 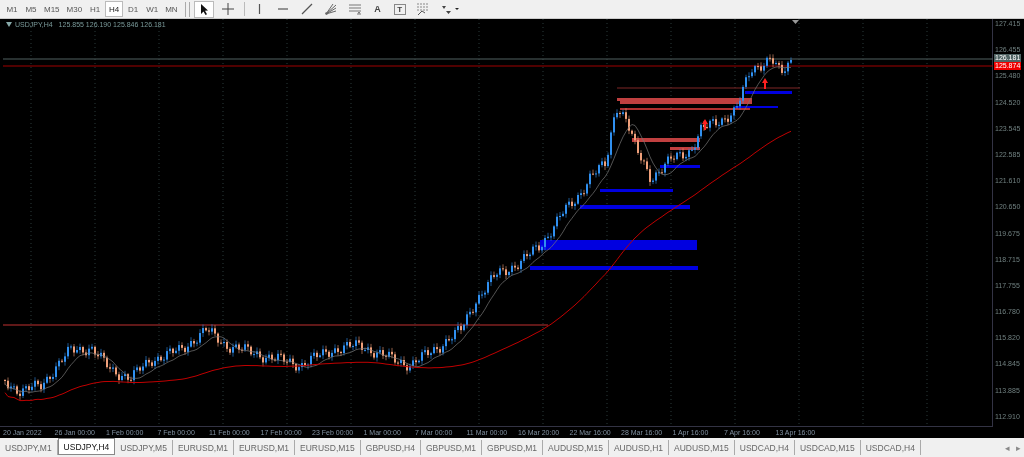 I want to click on timeframe-button: D1, so click(x=133, y=9).